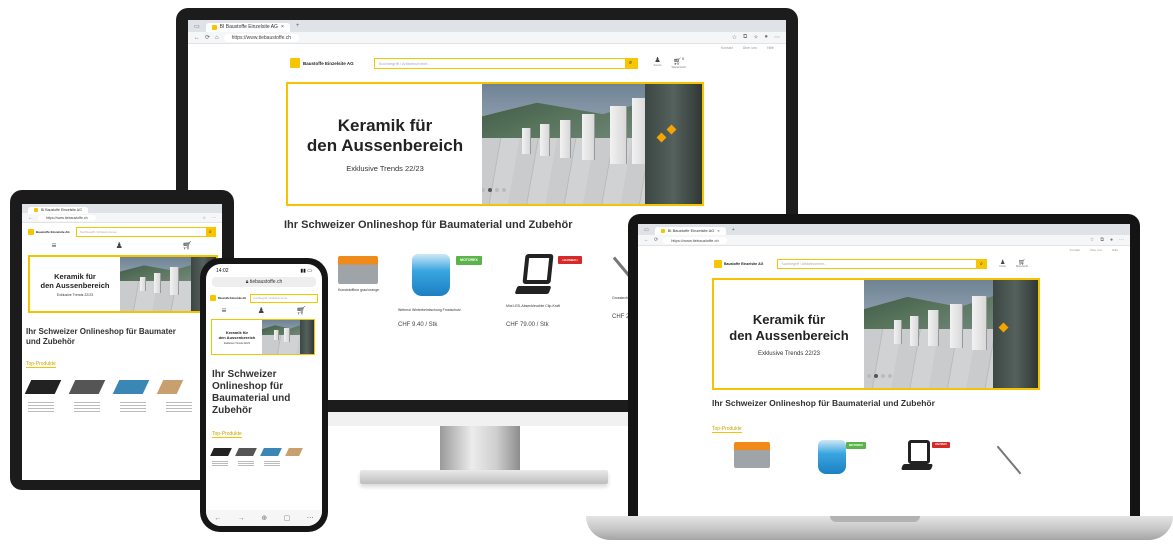  Describe the element at coordinates (264, 282) in the screenshot. I see `phone-url-bar: 🔒︎ tiebaustoffe.ch` at that location.